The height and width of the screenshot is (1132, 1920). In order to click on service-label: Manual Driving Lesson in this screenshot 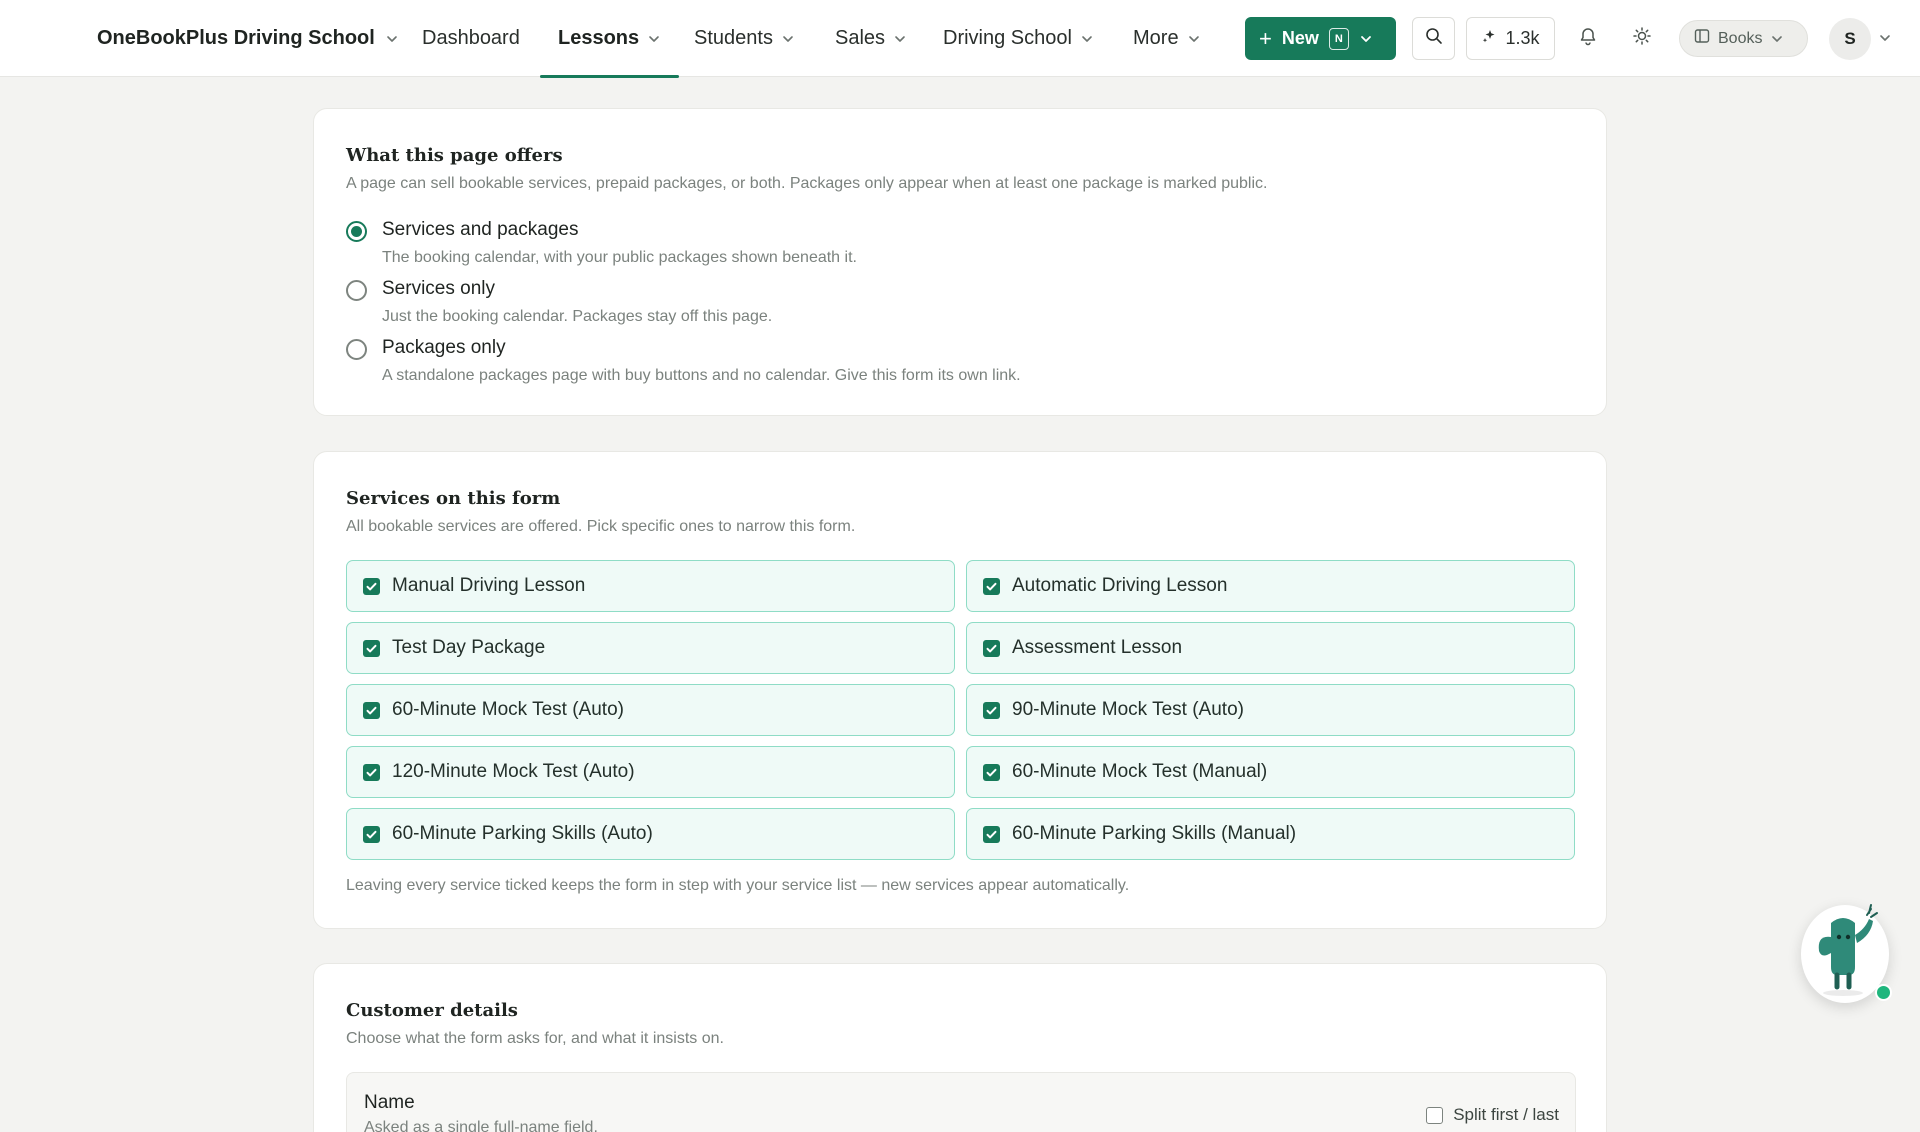, I will do `click(489, 585)`.